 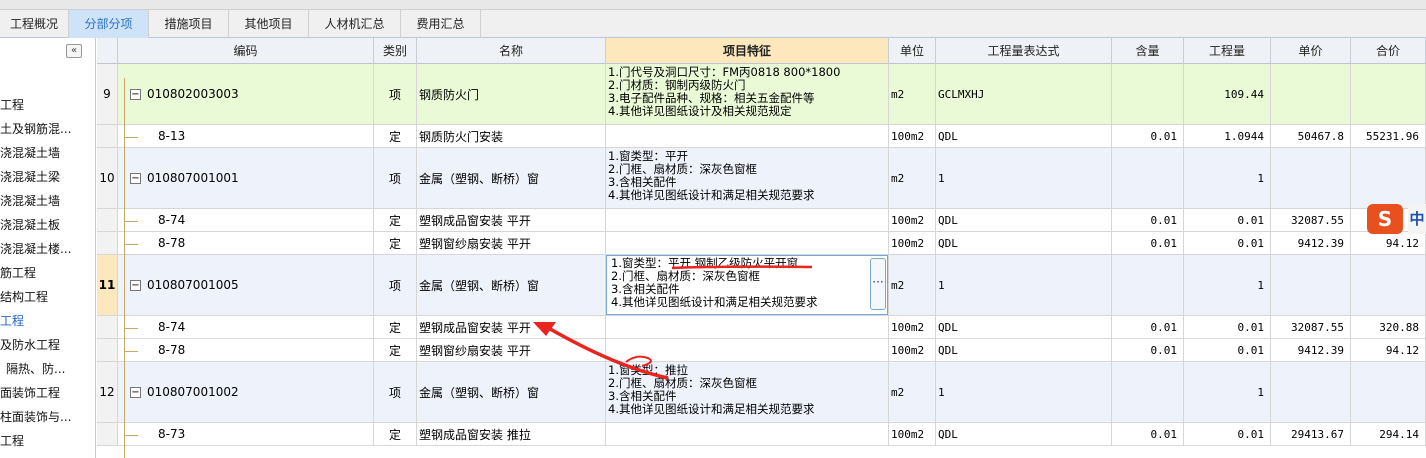 I want to click on annotation-arrow-line, so click(x=606, y=352).